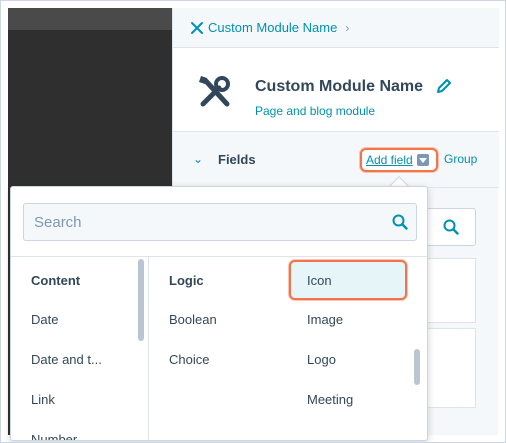  I want to click on wrench-brush-icon, so click(214, 91).